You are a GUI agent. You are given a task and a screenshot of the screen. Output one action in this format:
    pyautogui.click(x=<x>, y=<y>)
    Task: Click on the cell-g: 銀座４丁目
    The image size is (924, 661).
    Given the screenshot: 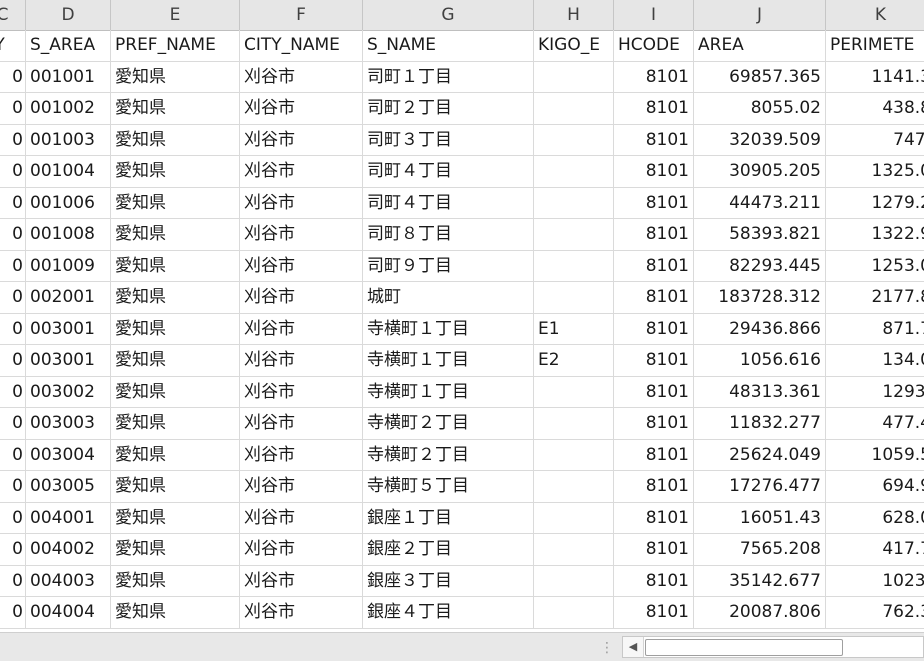 What is the action you would take?
    pyautogui.click(x=448, y=613)
    